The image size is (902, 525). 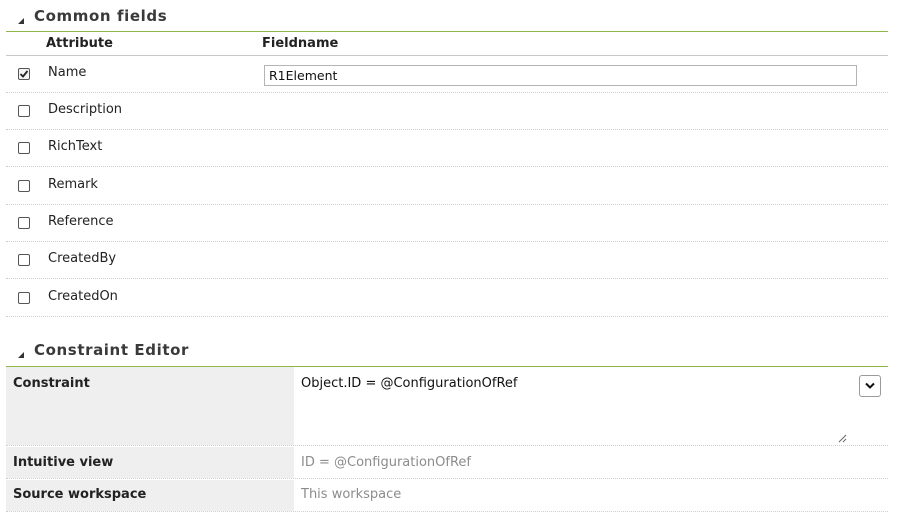 I want to click on attribute-label: Name, so click(x=67, y=72).